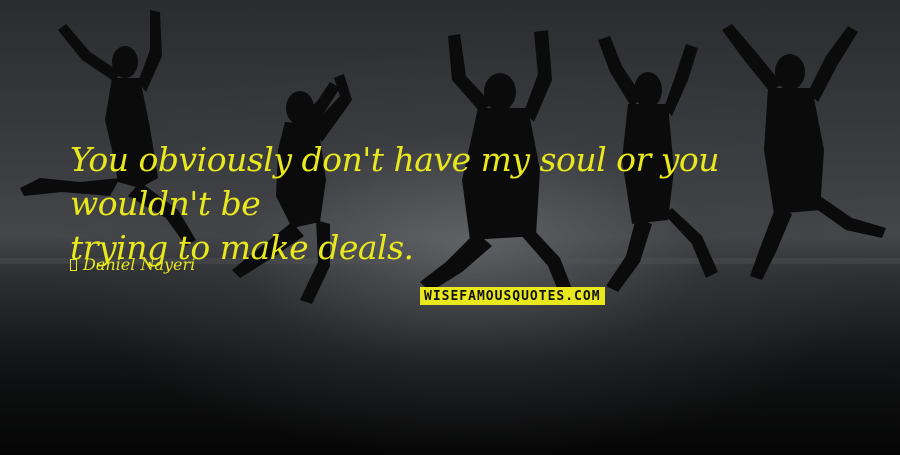 The image size is (900, 455). I want to click on author-attribution: Daniel Nayeri, so click(132, 264).